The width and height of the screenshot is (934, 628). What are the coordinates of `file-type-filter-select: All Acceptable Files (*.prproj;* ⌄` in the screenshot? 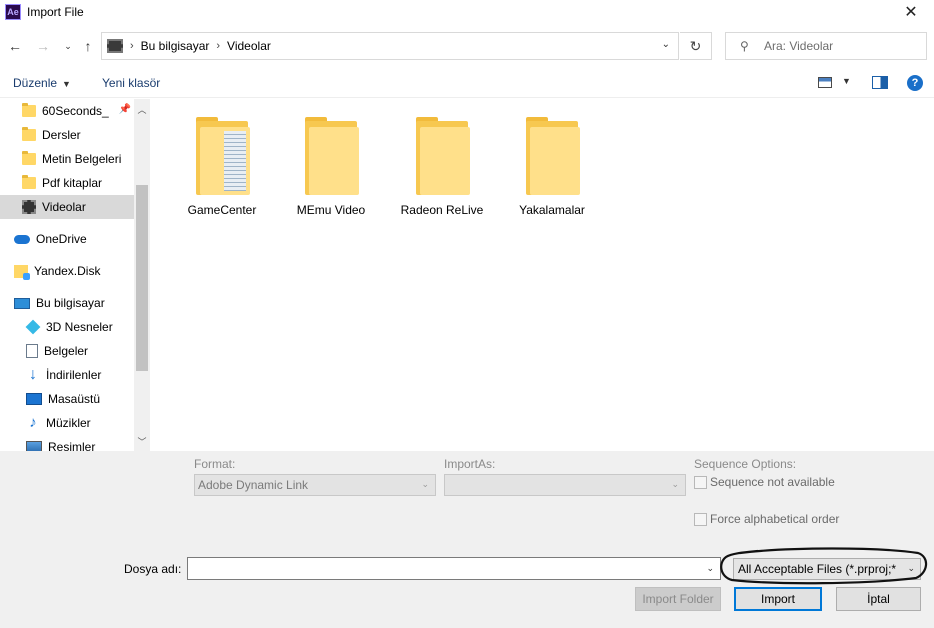 It's located at (827, 569).